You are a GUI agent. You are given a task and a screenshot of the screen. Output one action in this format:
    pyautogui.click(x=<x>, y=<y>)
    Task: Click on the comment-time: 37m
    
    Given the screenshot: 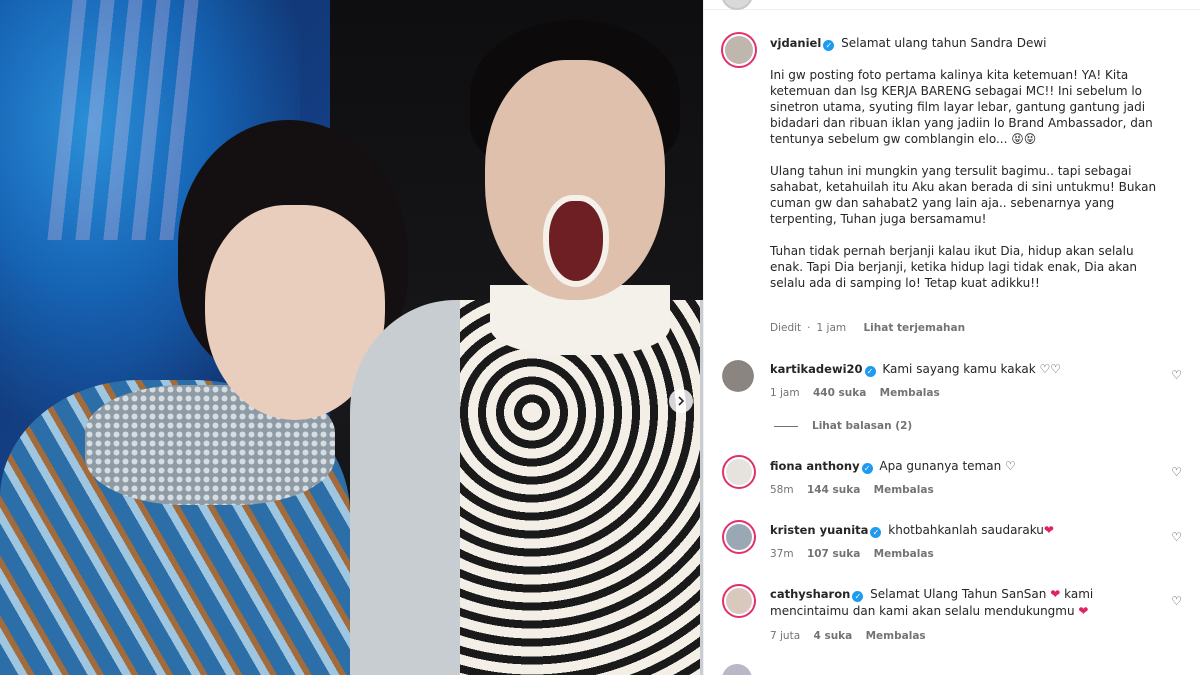 What is the action you would take?
    pyautogui.click(x=782, y=554)
    